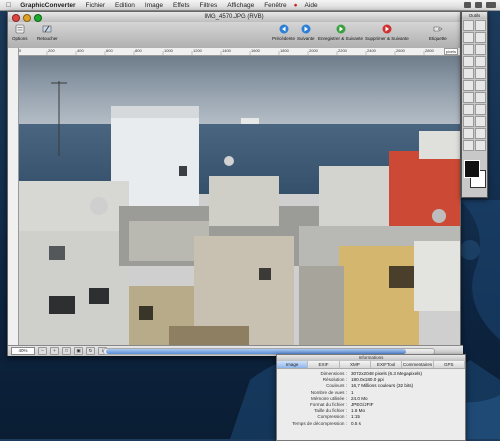 This screenshot has height=441, width=500. Describe the element at coordinates (468, 37) in the screenshot. I see `wand-icon` at that location.